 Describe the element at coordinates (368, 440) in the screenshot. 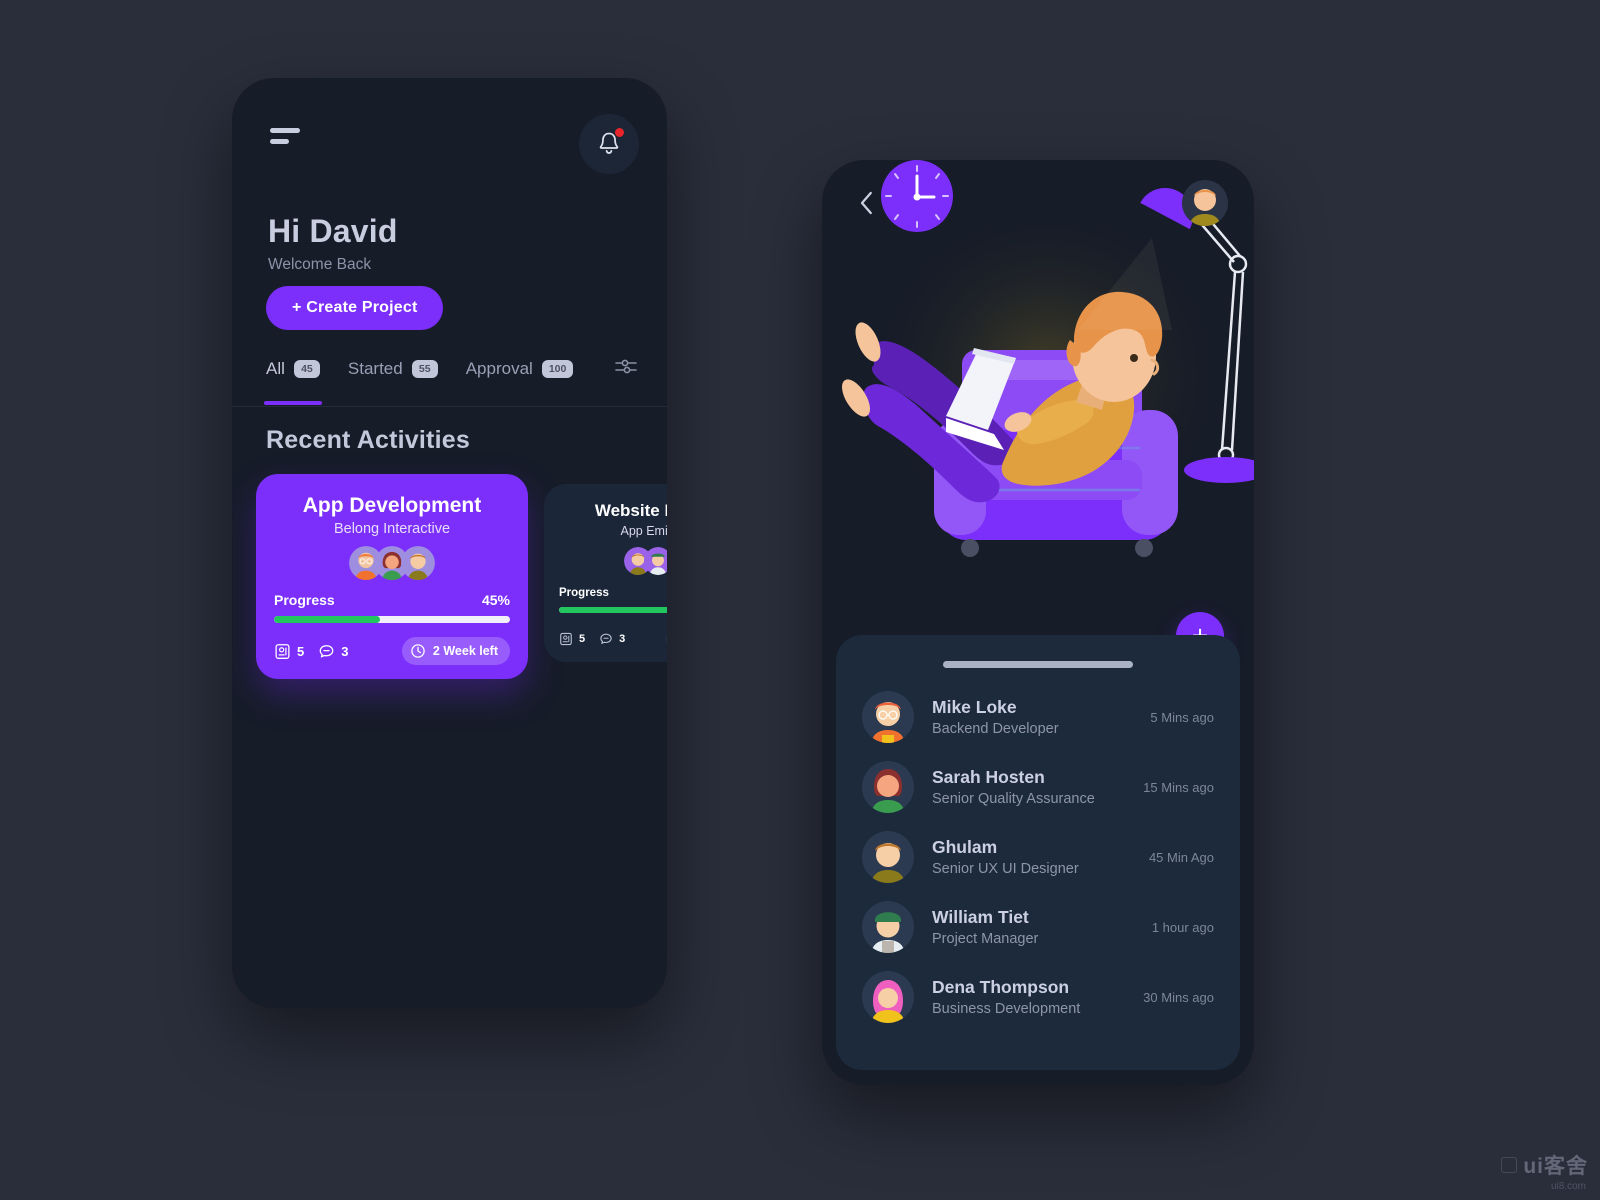

I see `section-title-recent-activities: Recent Activities` at that location.